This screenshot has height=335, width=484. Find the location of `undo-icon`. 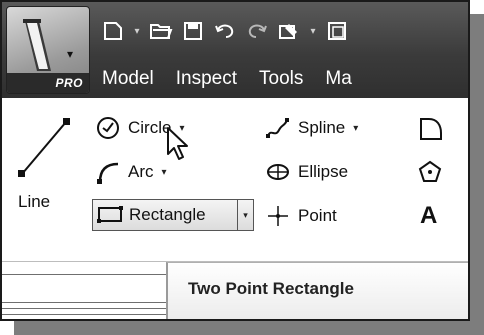

undo-icon is located at coordinates (225, 31).